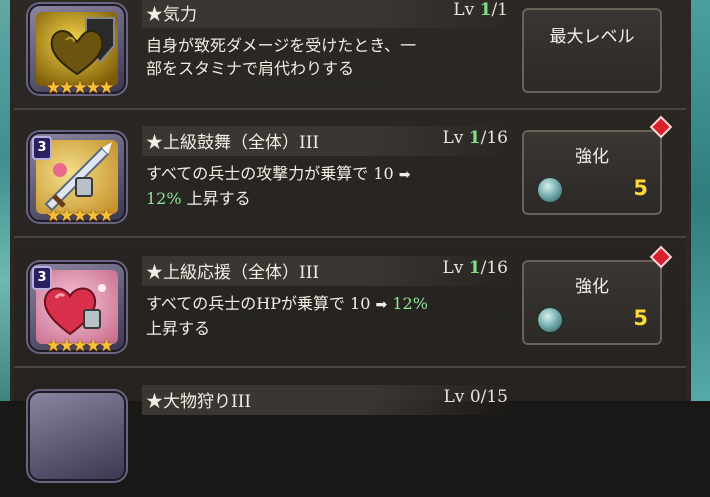 This screenshot has width=710, height=497. Describe the element at coordinates (7, 200) in the screenshot. I see `left-background-strip` at that location.